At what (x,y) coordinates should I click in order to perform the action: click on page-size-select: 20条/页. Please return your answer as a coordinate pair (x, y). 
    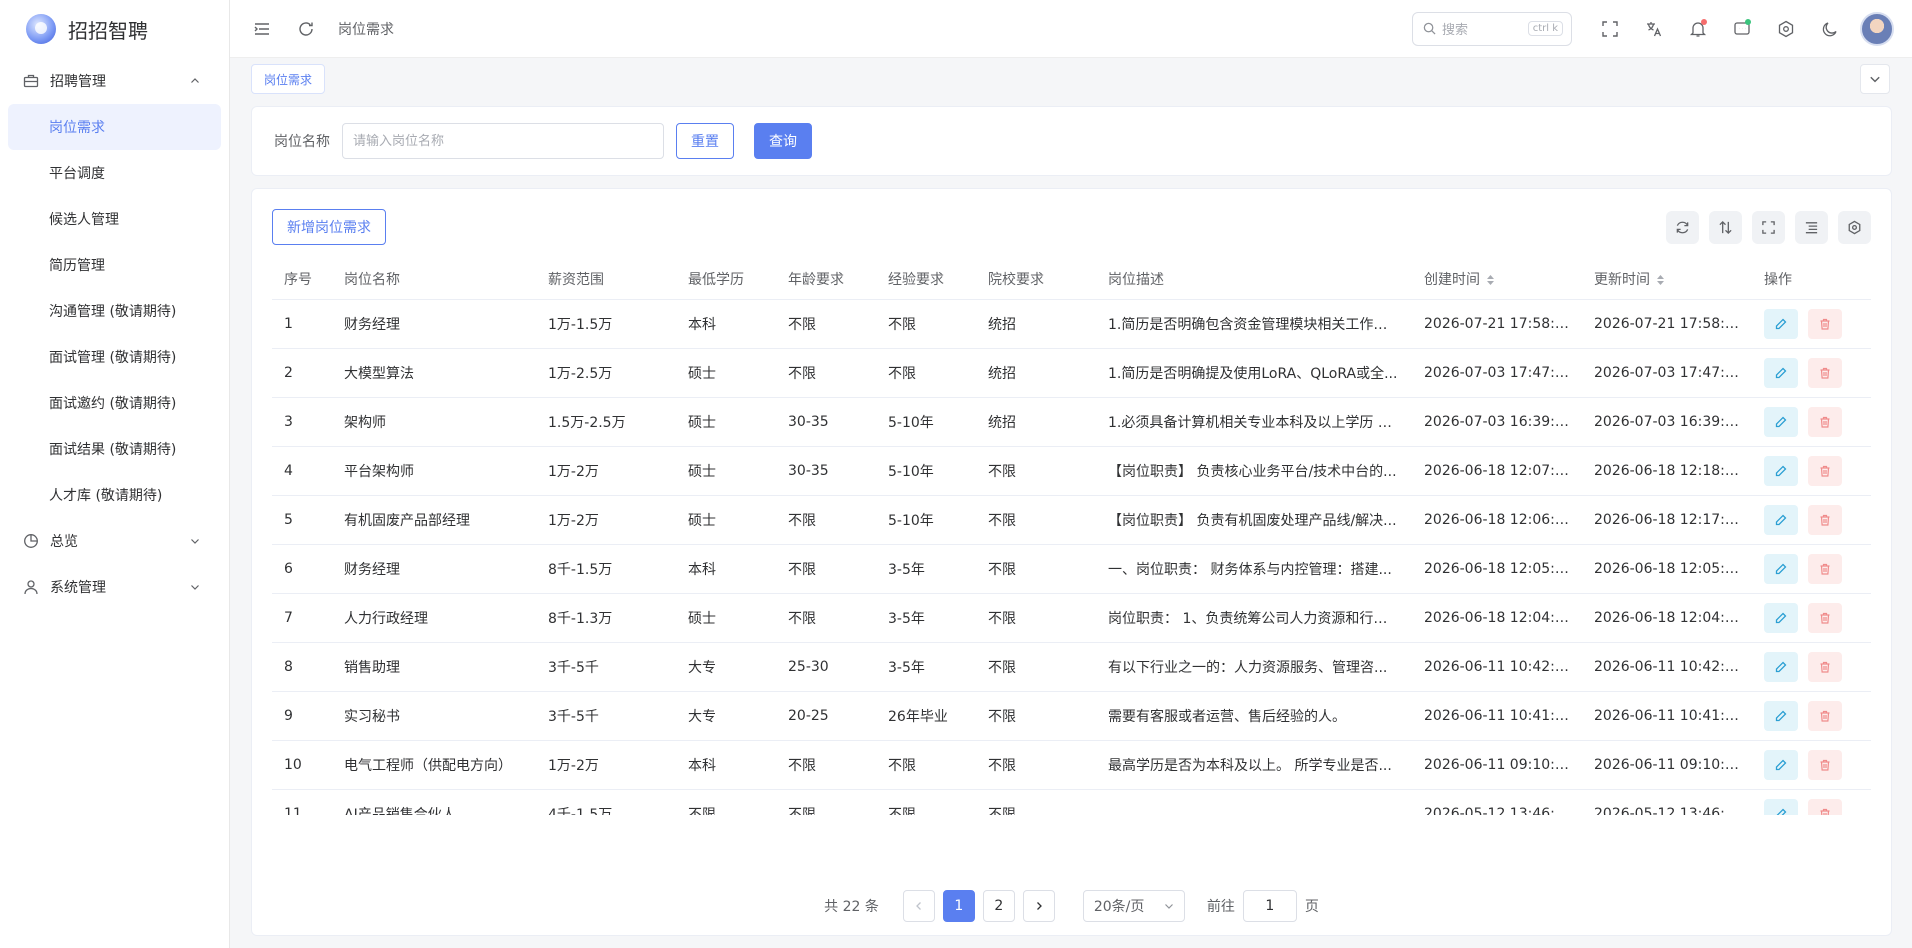
    Looking at the image, I should click on (1133, 906).